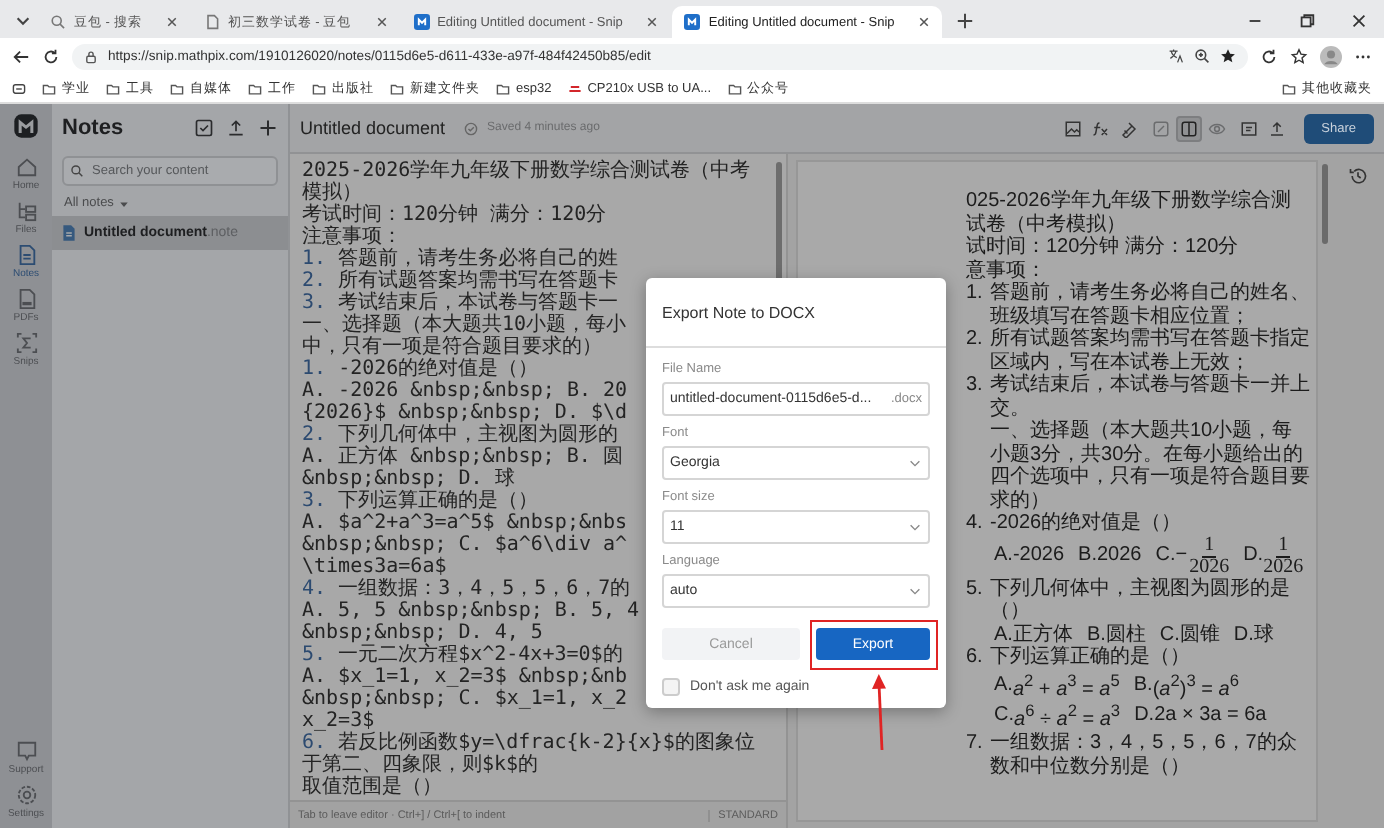 Image resolution: width=1384 pixels, height=828 pixels. Describe the element at coordinates (465, 523) in the screenshot. I see `code-line: A. $a^2+a^3=a^5$ &nbsp;&nbs` at that location.